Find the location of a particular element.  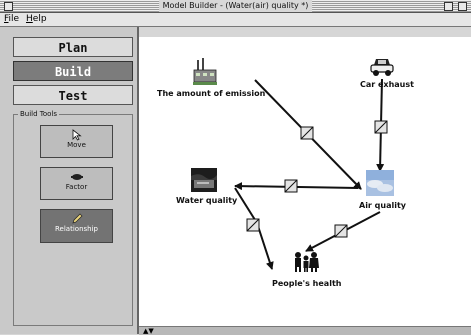

link-emission-air is located at coordinates (308, 134).